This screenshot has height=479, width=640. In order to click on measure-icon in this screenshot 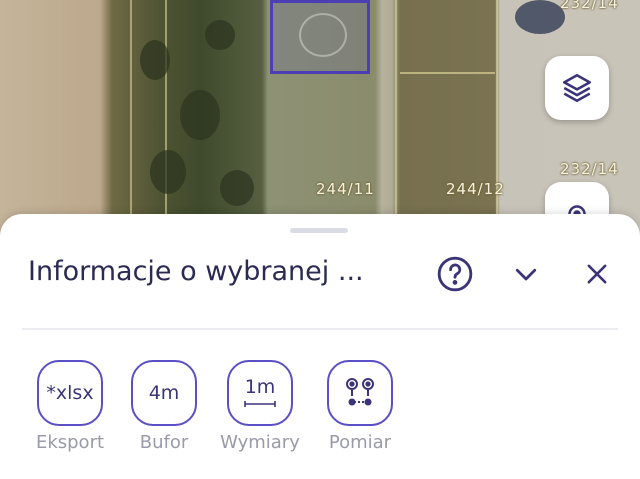, I will do `click(360, 392)`.